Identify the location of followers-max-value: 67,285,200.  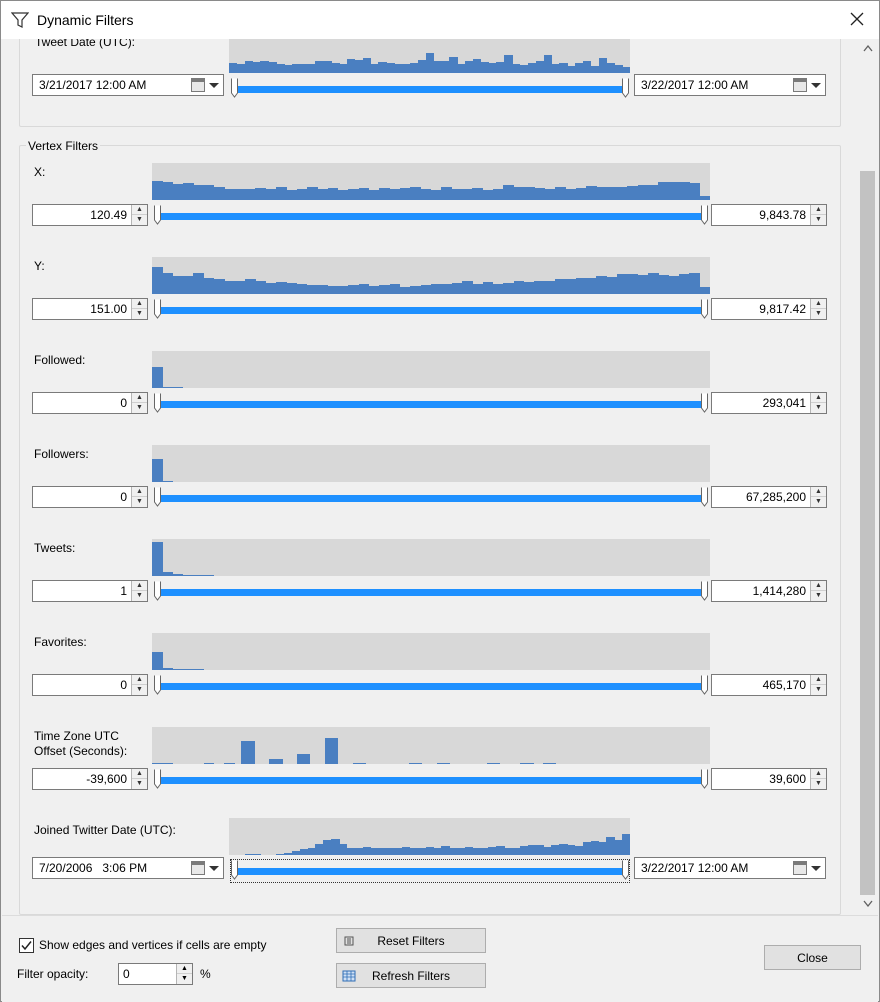
(776, 497).